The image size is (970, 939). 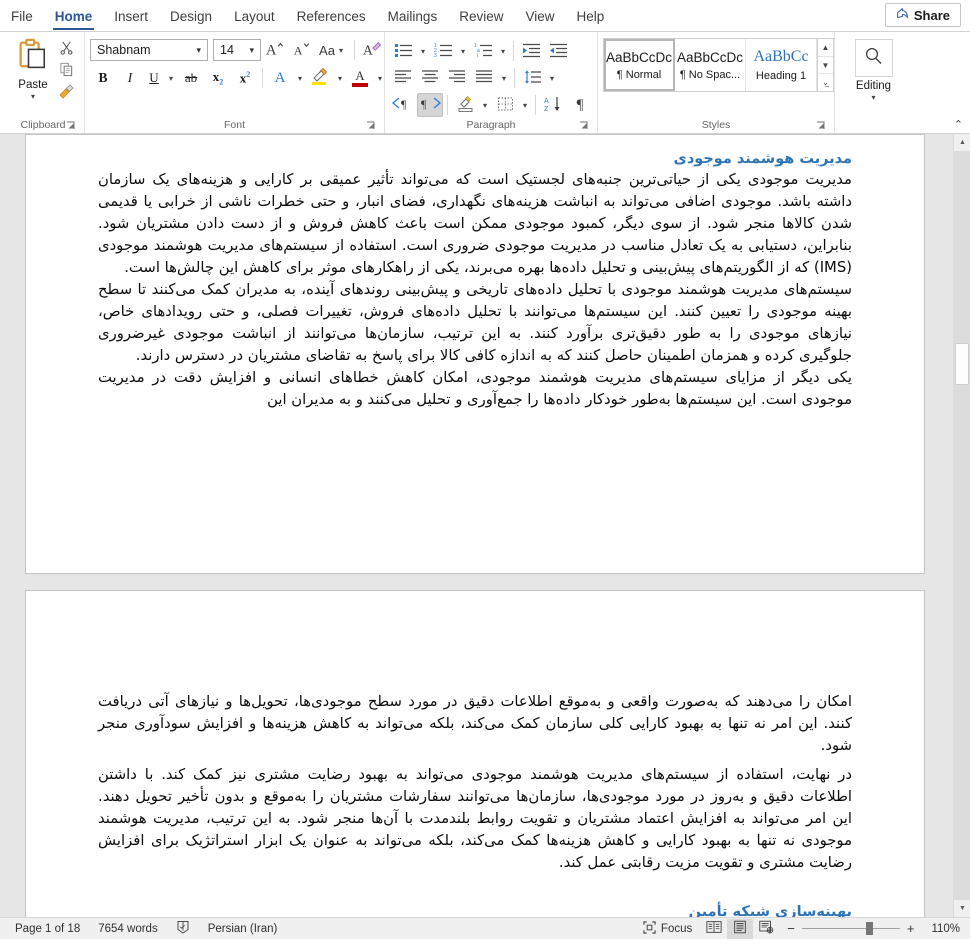 I want to click on vertical-scrollbar: ▲ ▼, so click(x=961, y=525).